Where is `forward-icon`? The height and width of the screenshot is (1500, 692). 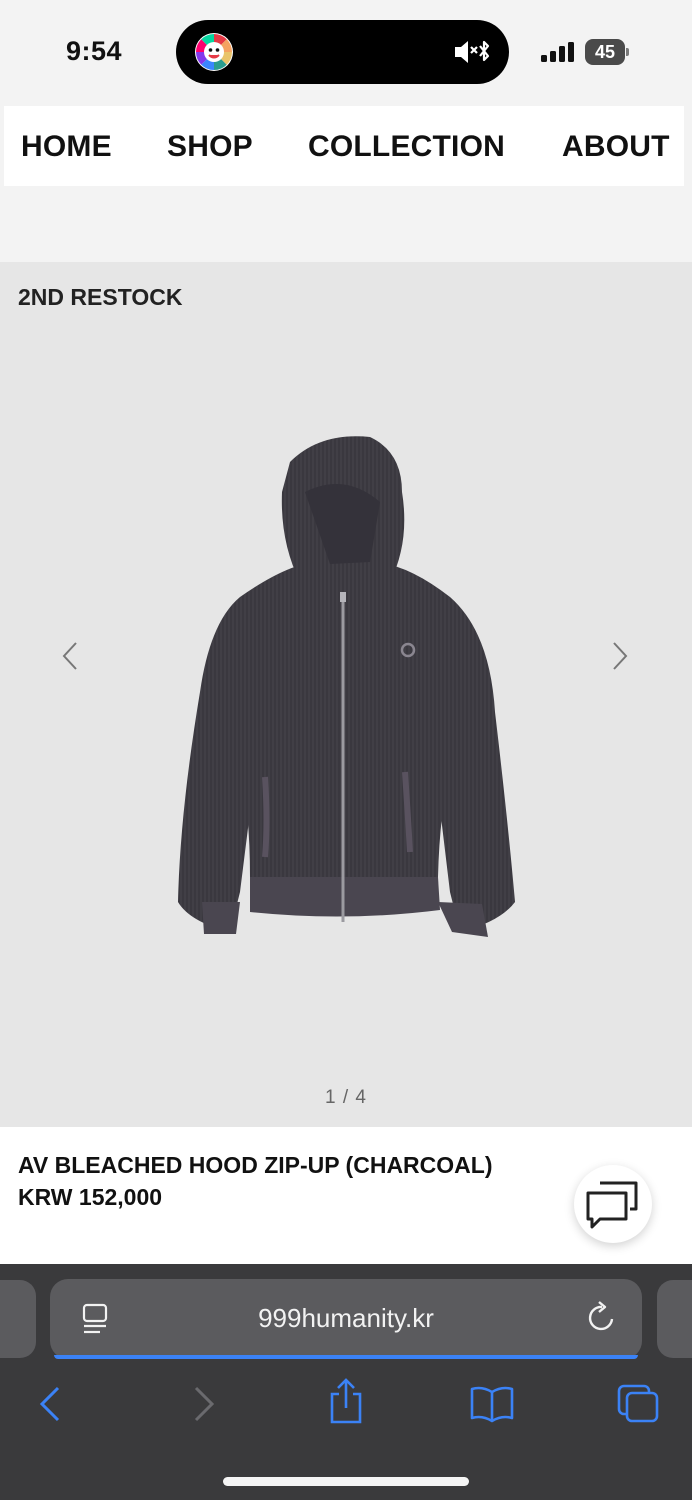 forward-icon is located at coordinates (202, 1404).